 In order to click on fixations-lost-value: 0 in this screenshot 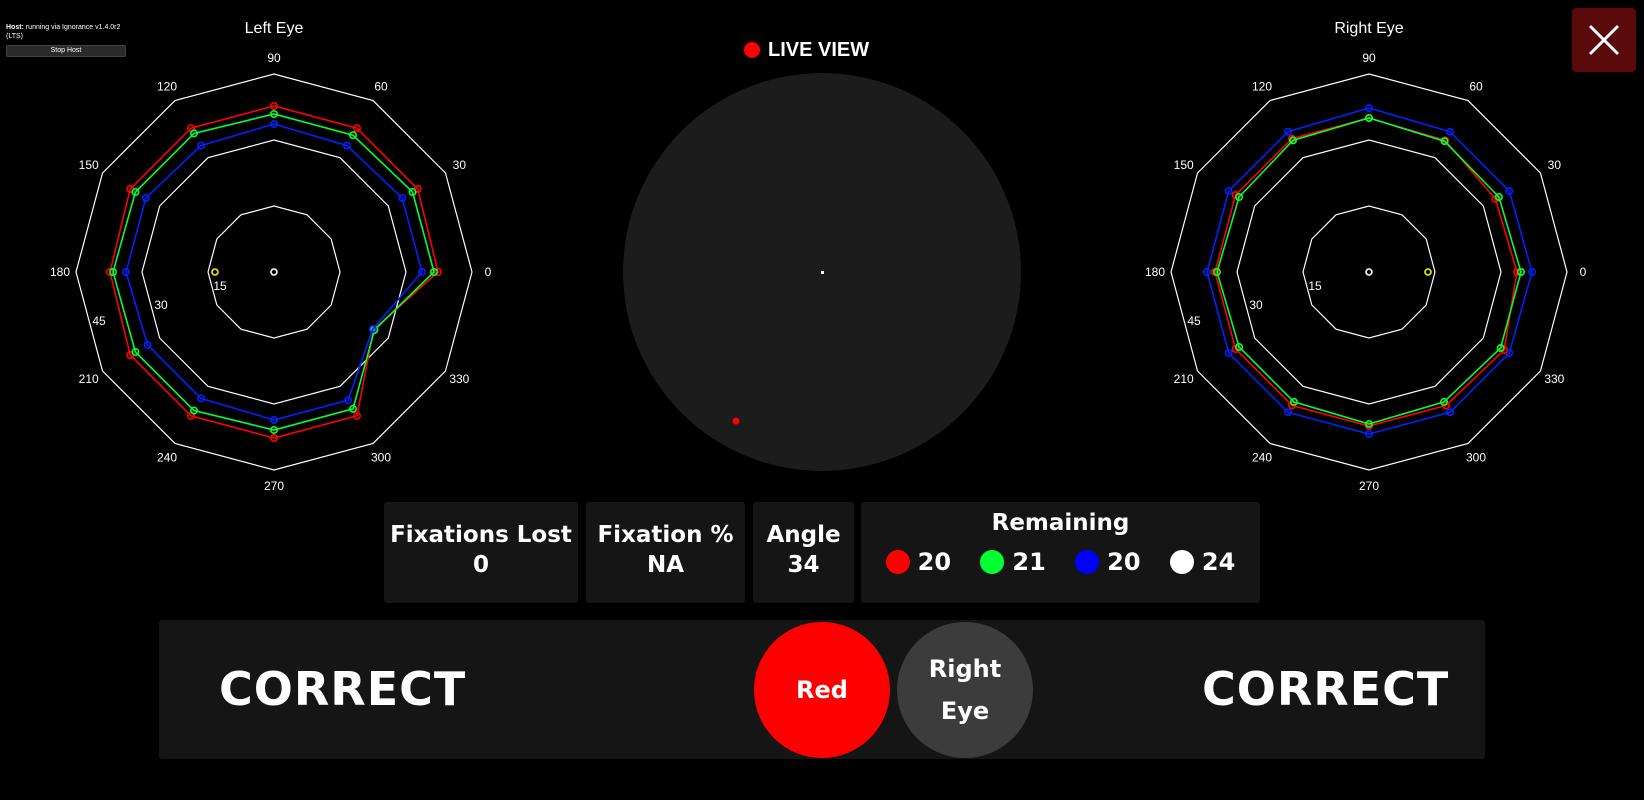, I will do `click(480, 565)`.